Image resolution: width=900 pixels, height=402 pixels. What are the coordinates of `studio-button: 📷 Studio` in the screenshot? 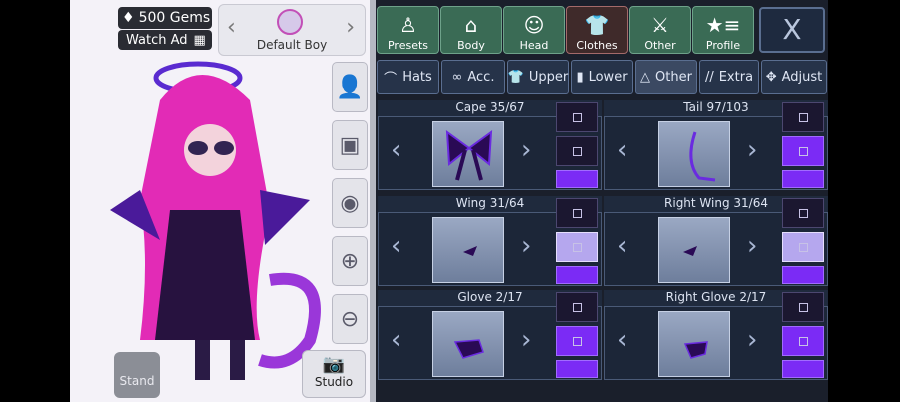 It's located at (334, 374).